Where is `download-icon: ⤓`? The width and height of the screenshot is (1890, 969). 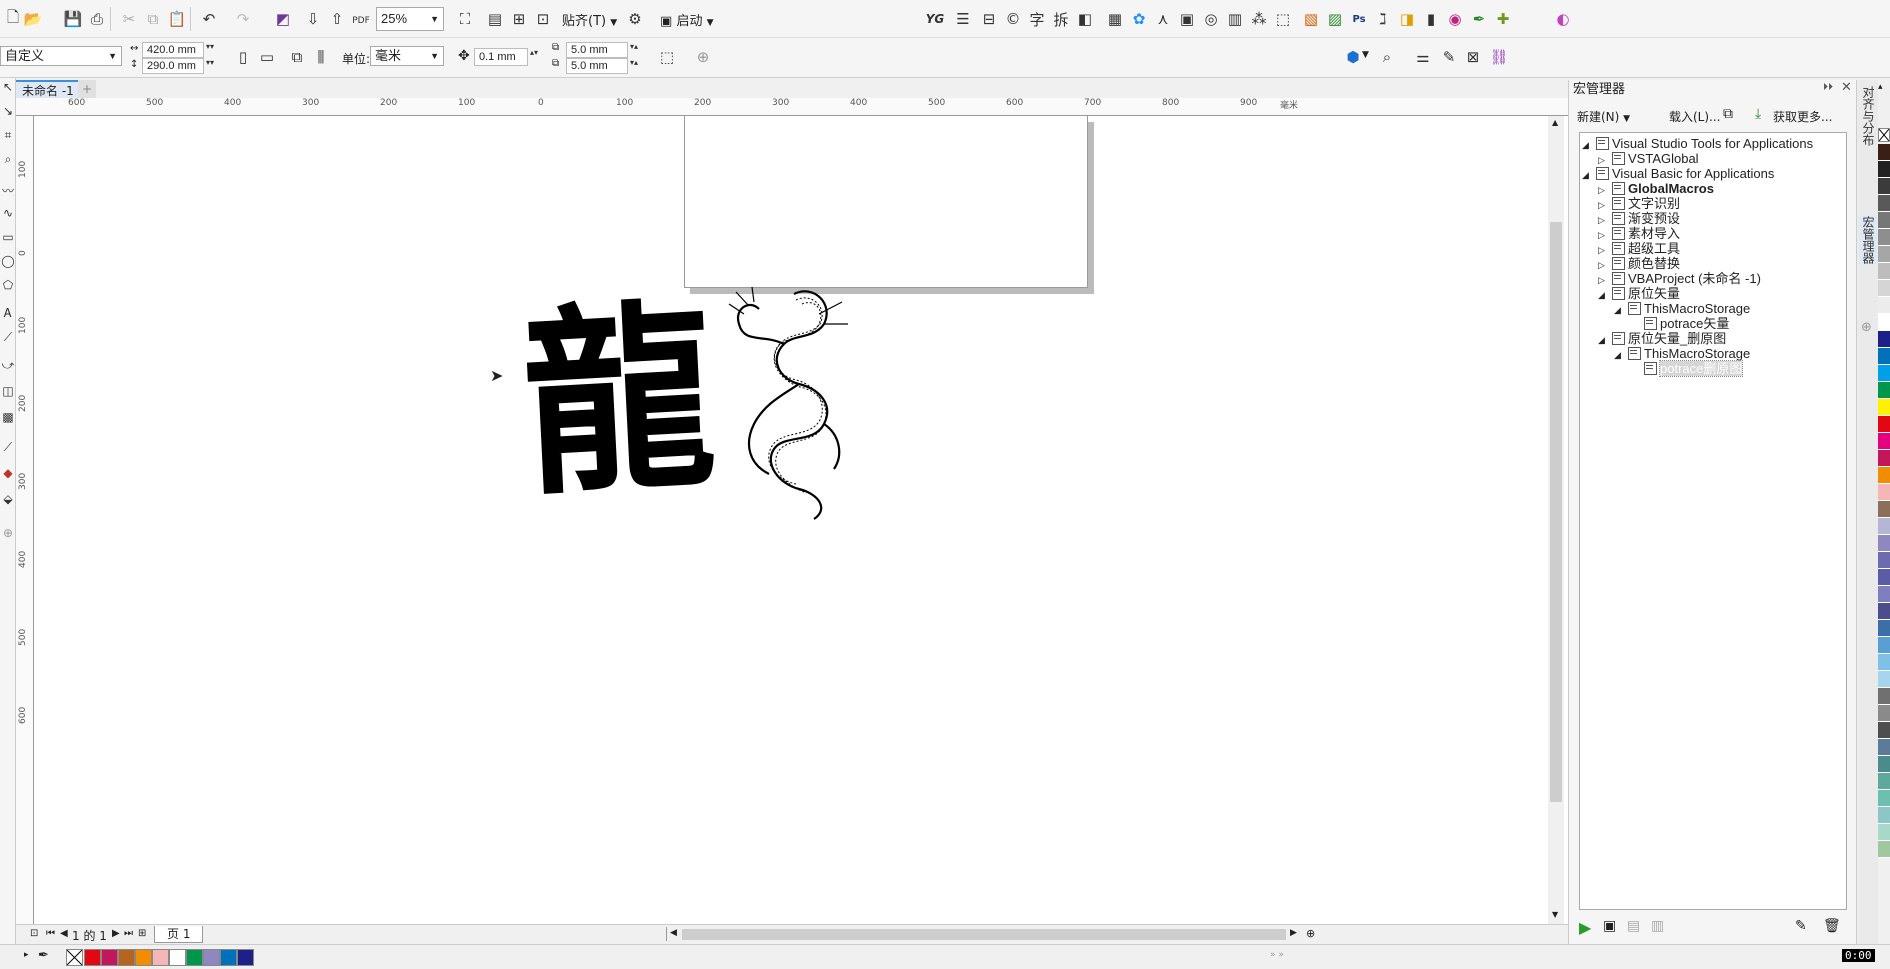 download-icon: ⤓ is located at coordinates (1758, 114).